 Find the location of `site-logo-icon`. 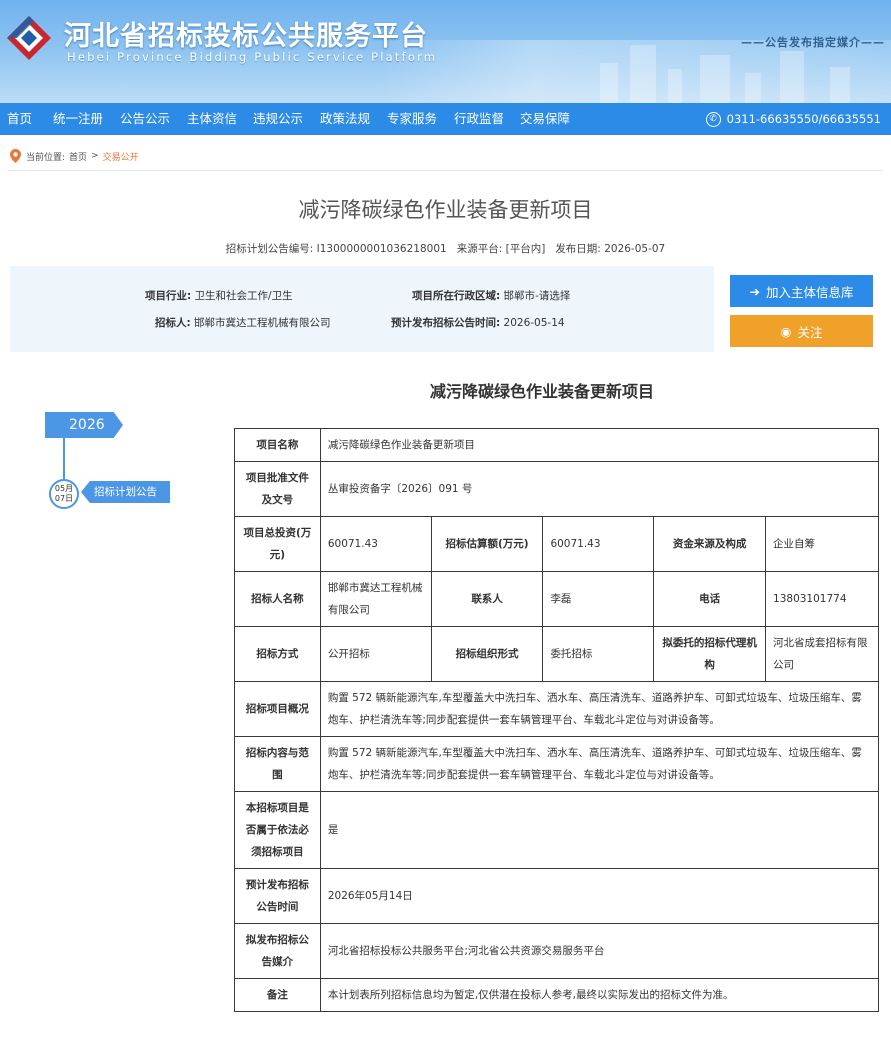

site-logo-icon is located at coordinates (29, 38).